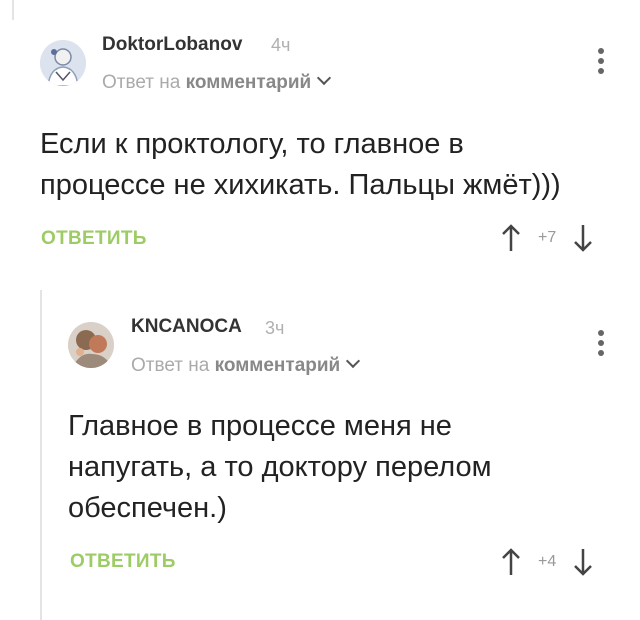 The image size is (640, 620). I want to click on comment-text-line: обеспечен.), so click(147, 508).